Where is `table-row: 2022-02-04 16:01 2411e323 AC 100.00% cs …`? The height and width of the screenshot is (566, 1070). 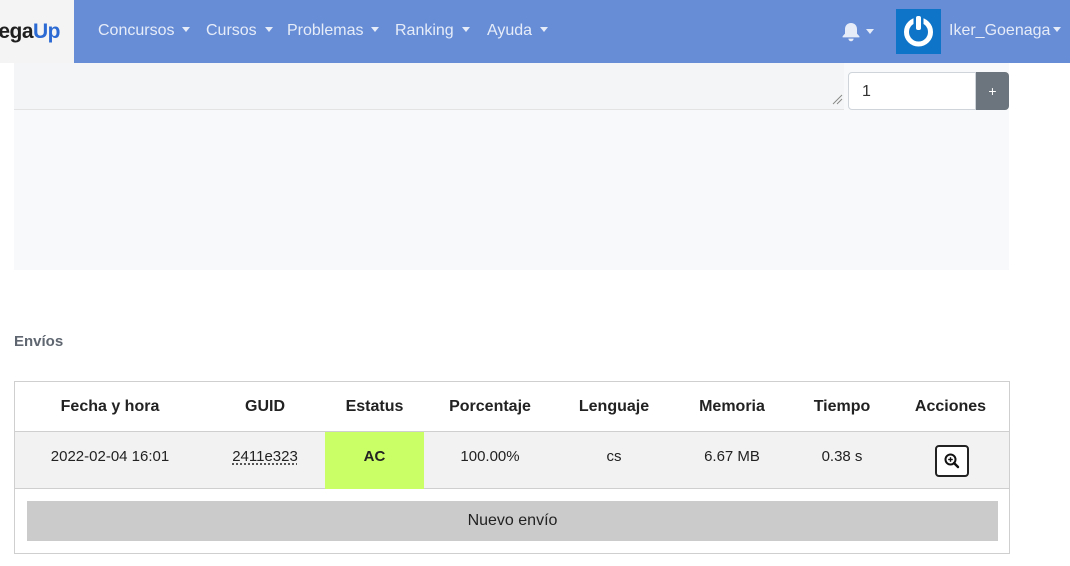
table-row: 2022-02-04 16:01 2411e323 AC 100.00% cs … is located at coordinates (512, 460).